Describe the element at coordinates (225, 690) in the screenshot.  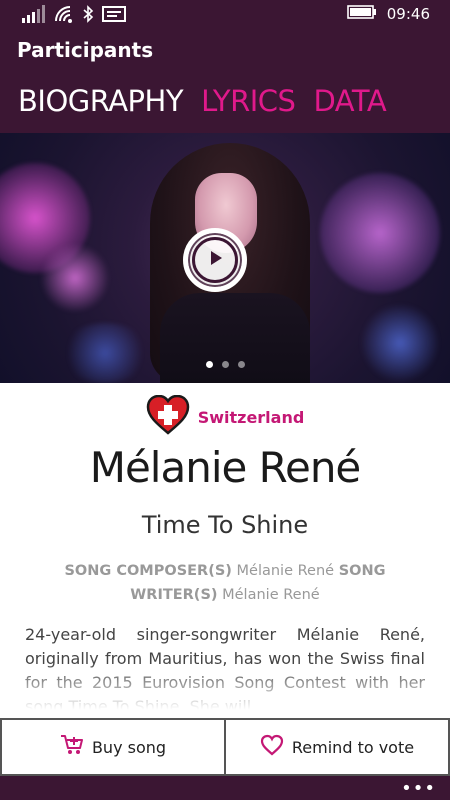
I see `fade-overlay` at that location.